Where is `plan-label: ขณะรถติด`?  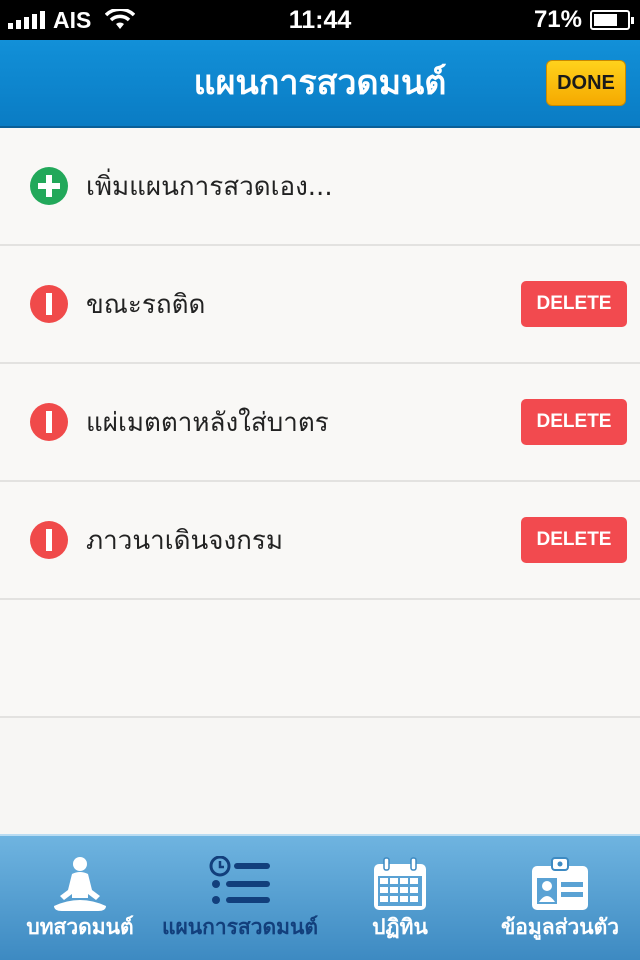
plan-label: ขณะรถติด is located at coordinates (146, 304).